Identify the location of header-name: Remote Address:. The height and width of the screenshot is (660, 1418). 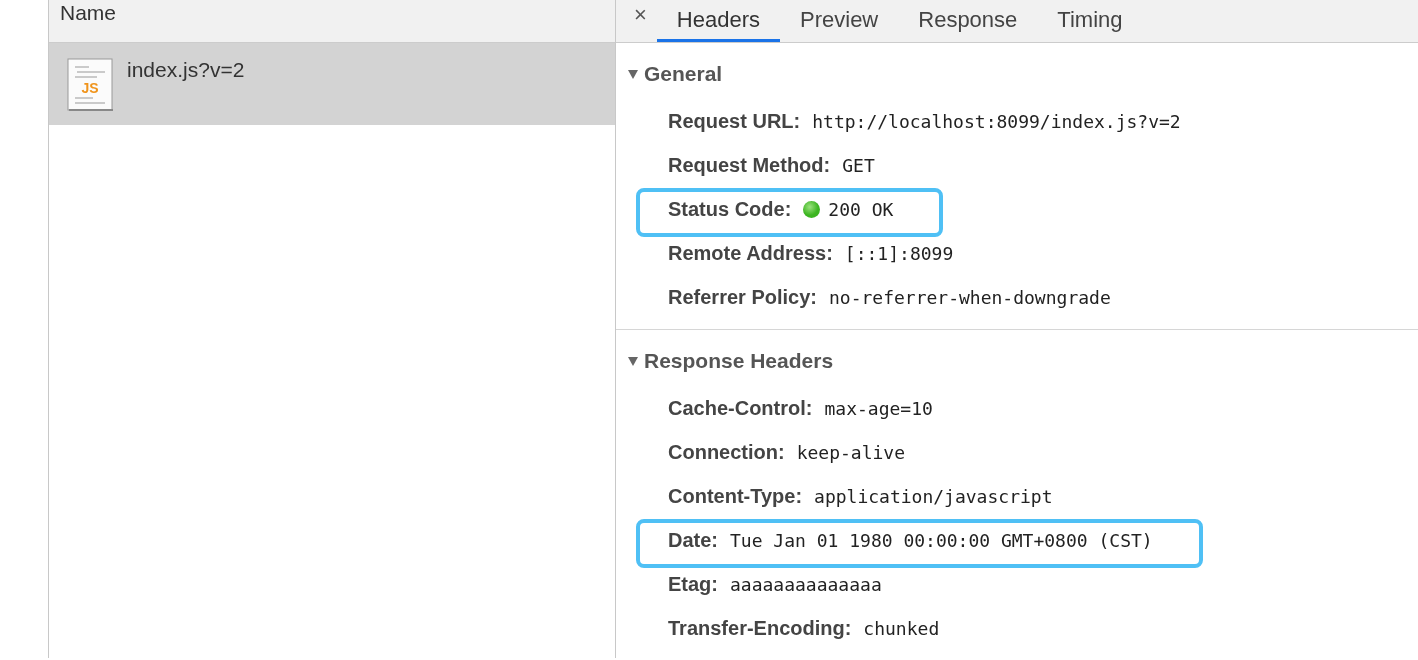
(750, 253).